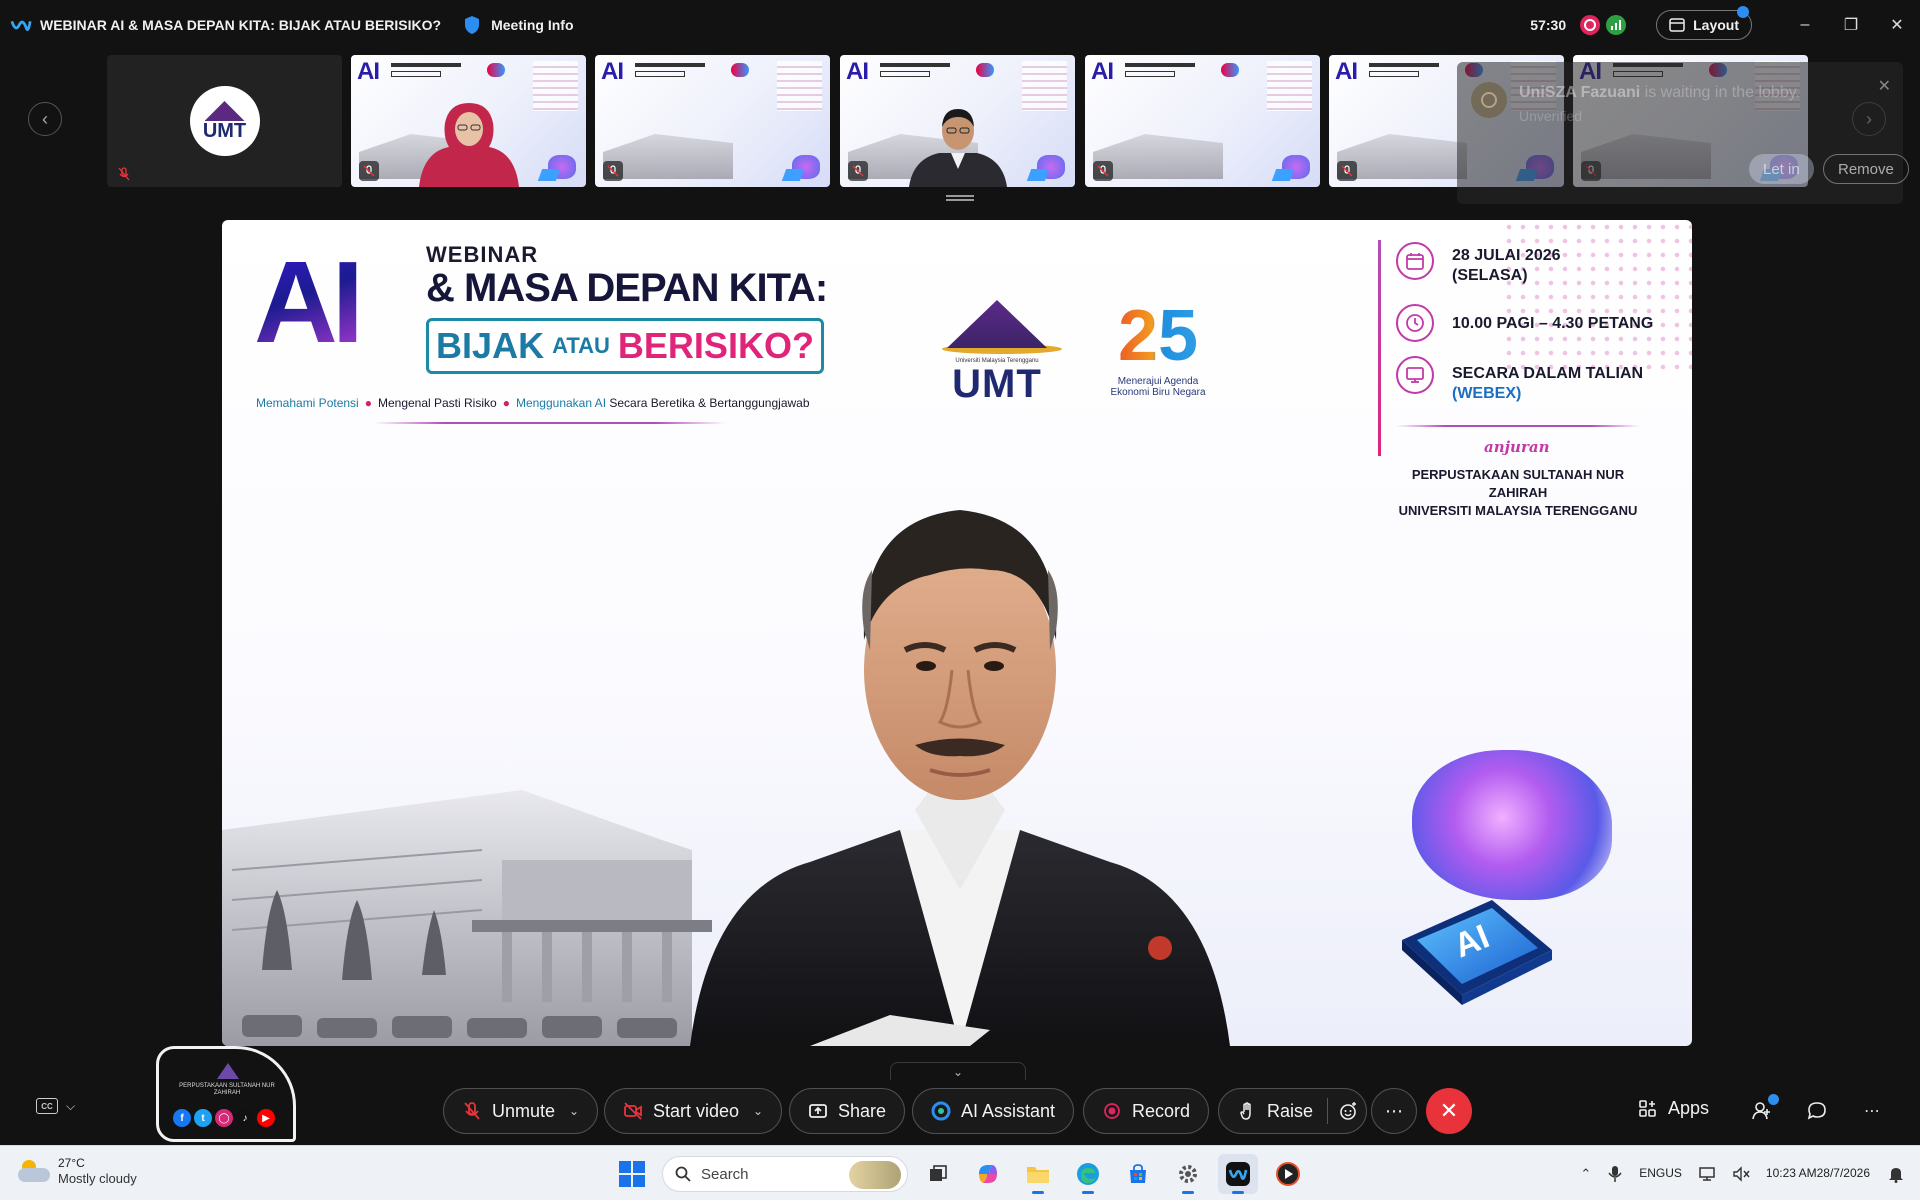 This screenshot has height=1200, width=1920. What do you see at coordinates (818, 1111) in the screenshot?
I see `share-icon` at bounding box center [818, 1111].